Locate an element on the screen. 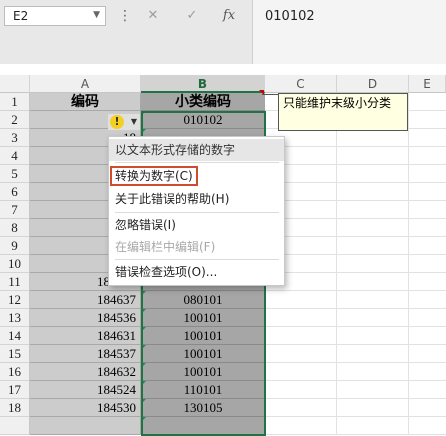 The image size is (446, 436). column-header-d: D is located at coordinates (373, 84).